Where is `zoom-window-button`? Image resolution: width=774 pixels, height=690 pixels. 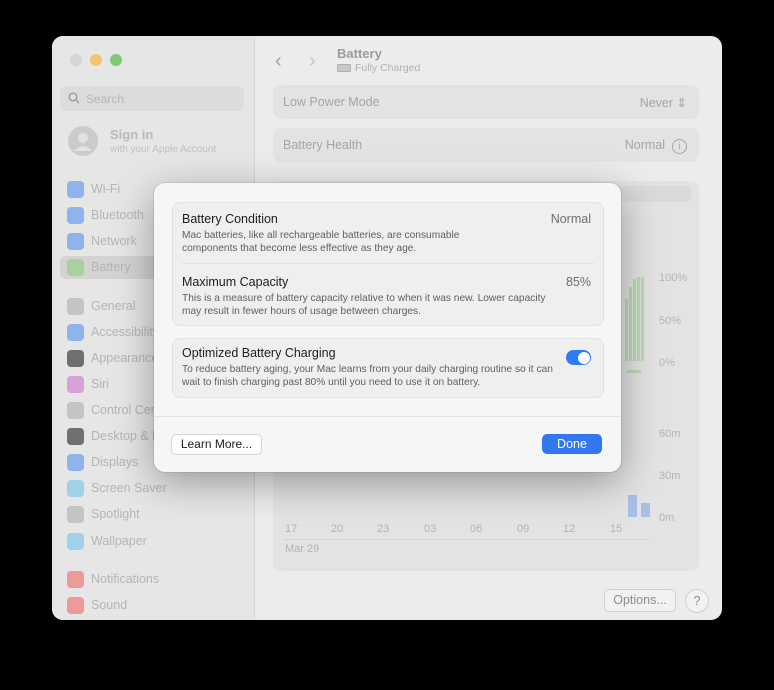
zoom-window-button is located at coordinates (116, 60).